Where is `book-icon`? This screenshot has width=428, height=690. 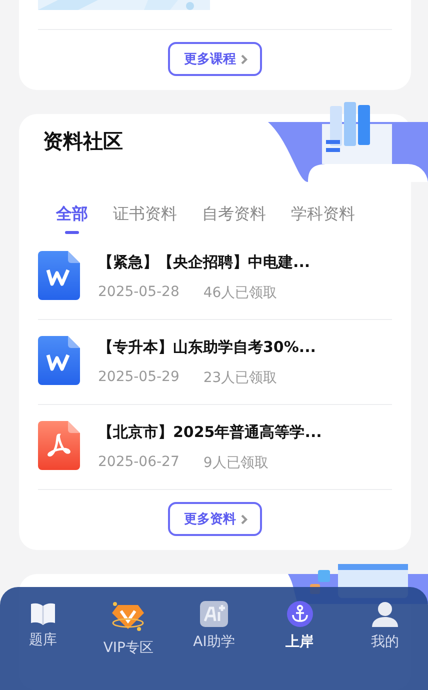 book-icon is located at coordinates (43, 613).